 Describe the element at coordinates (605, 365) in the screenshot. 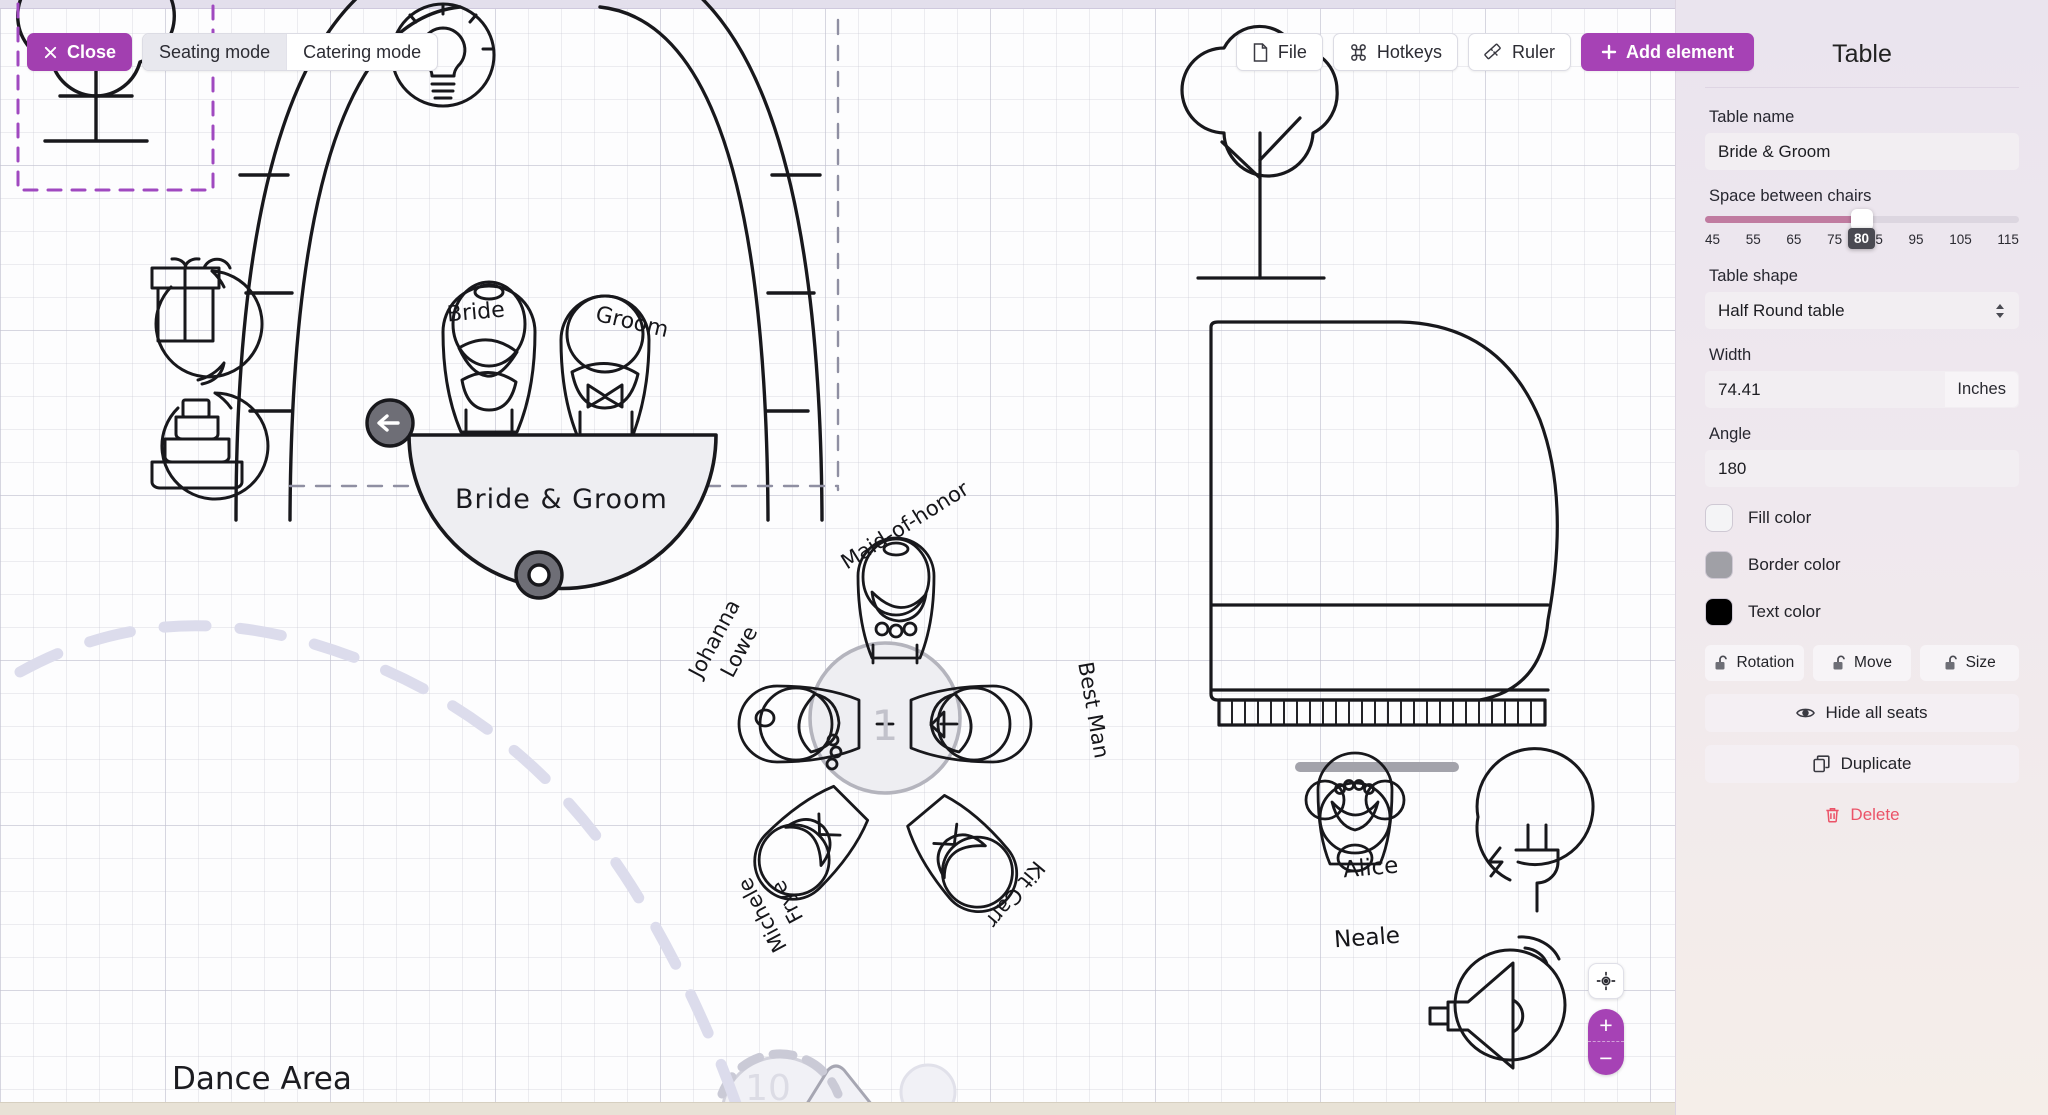

I see `seat-groom` at that location.